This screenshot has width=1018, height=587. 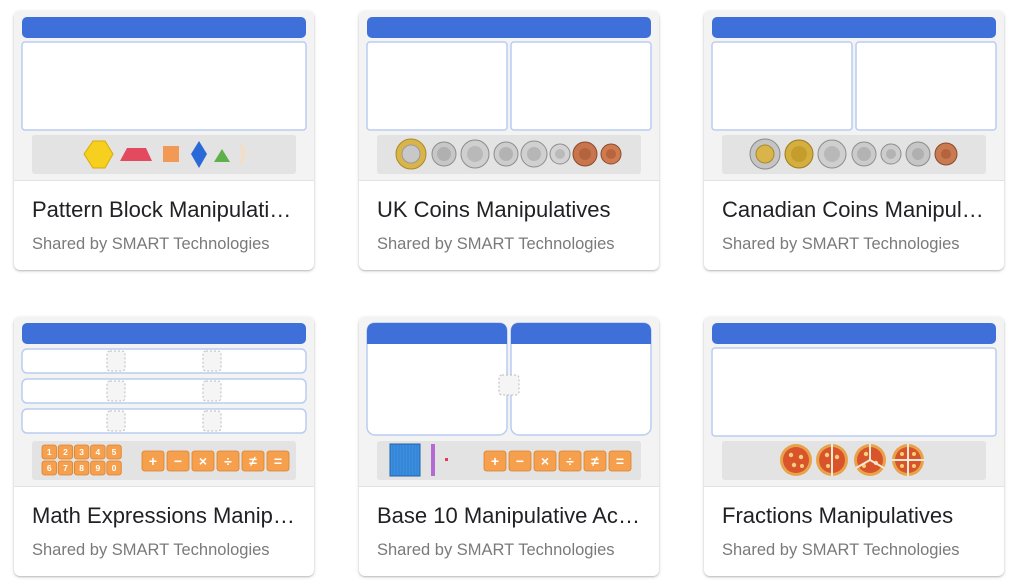 I want to click on coin-2p-icon, so click(x=585, y=154).